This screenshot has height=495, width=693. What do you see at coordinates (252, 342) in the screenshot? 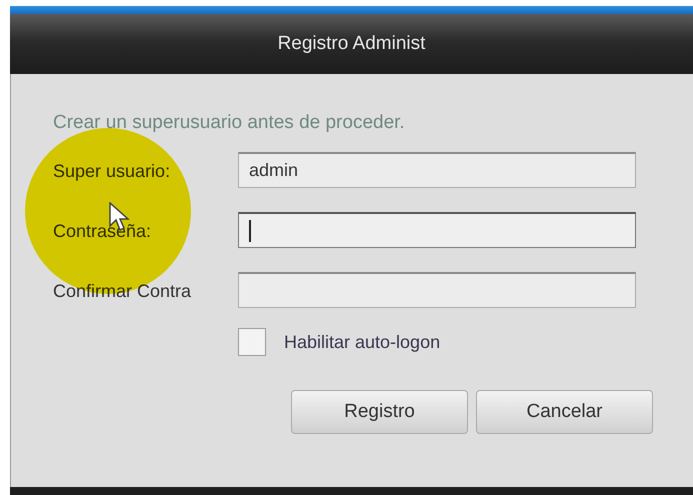
I see `checkbox` at bounding box center [252, 342].